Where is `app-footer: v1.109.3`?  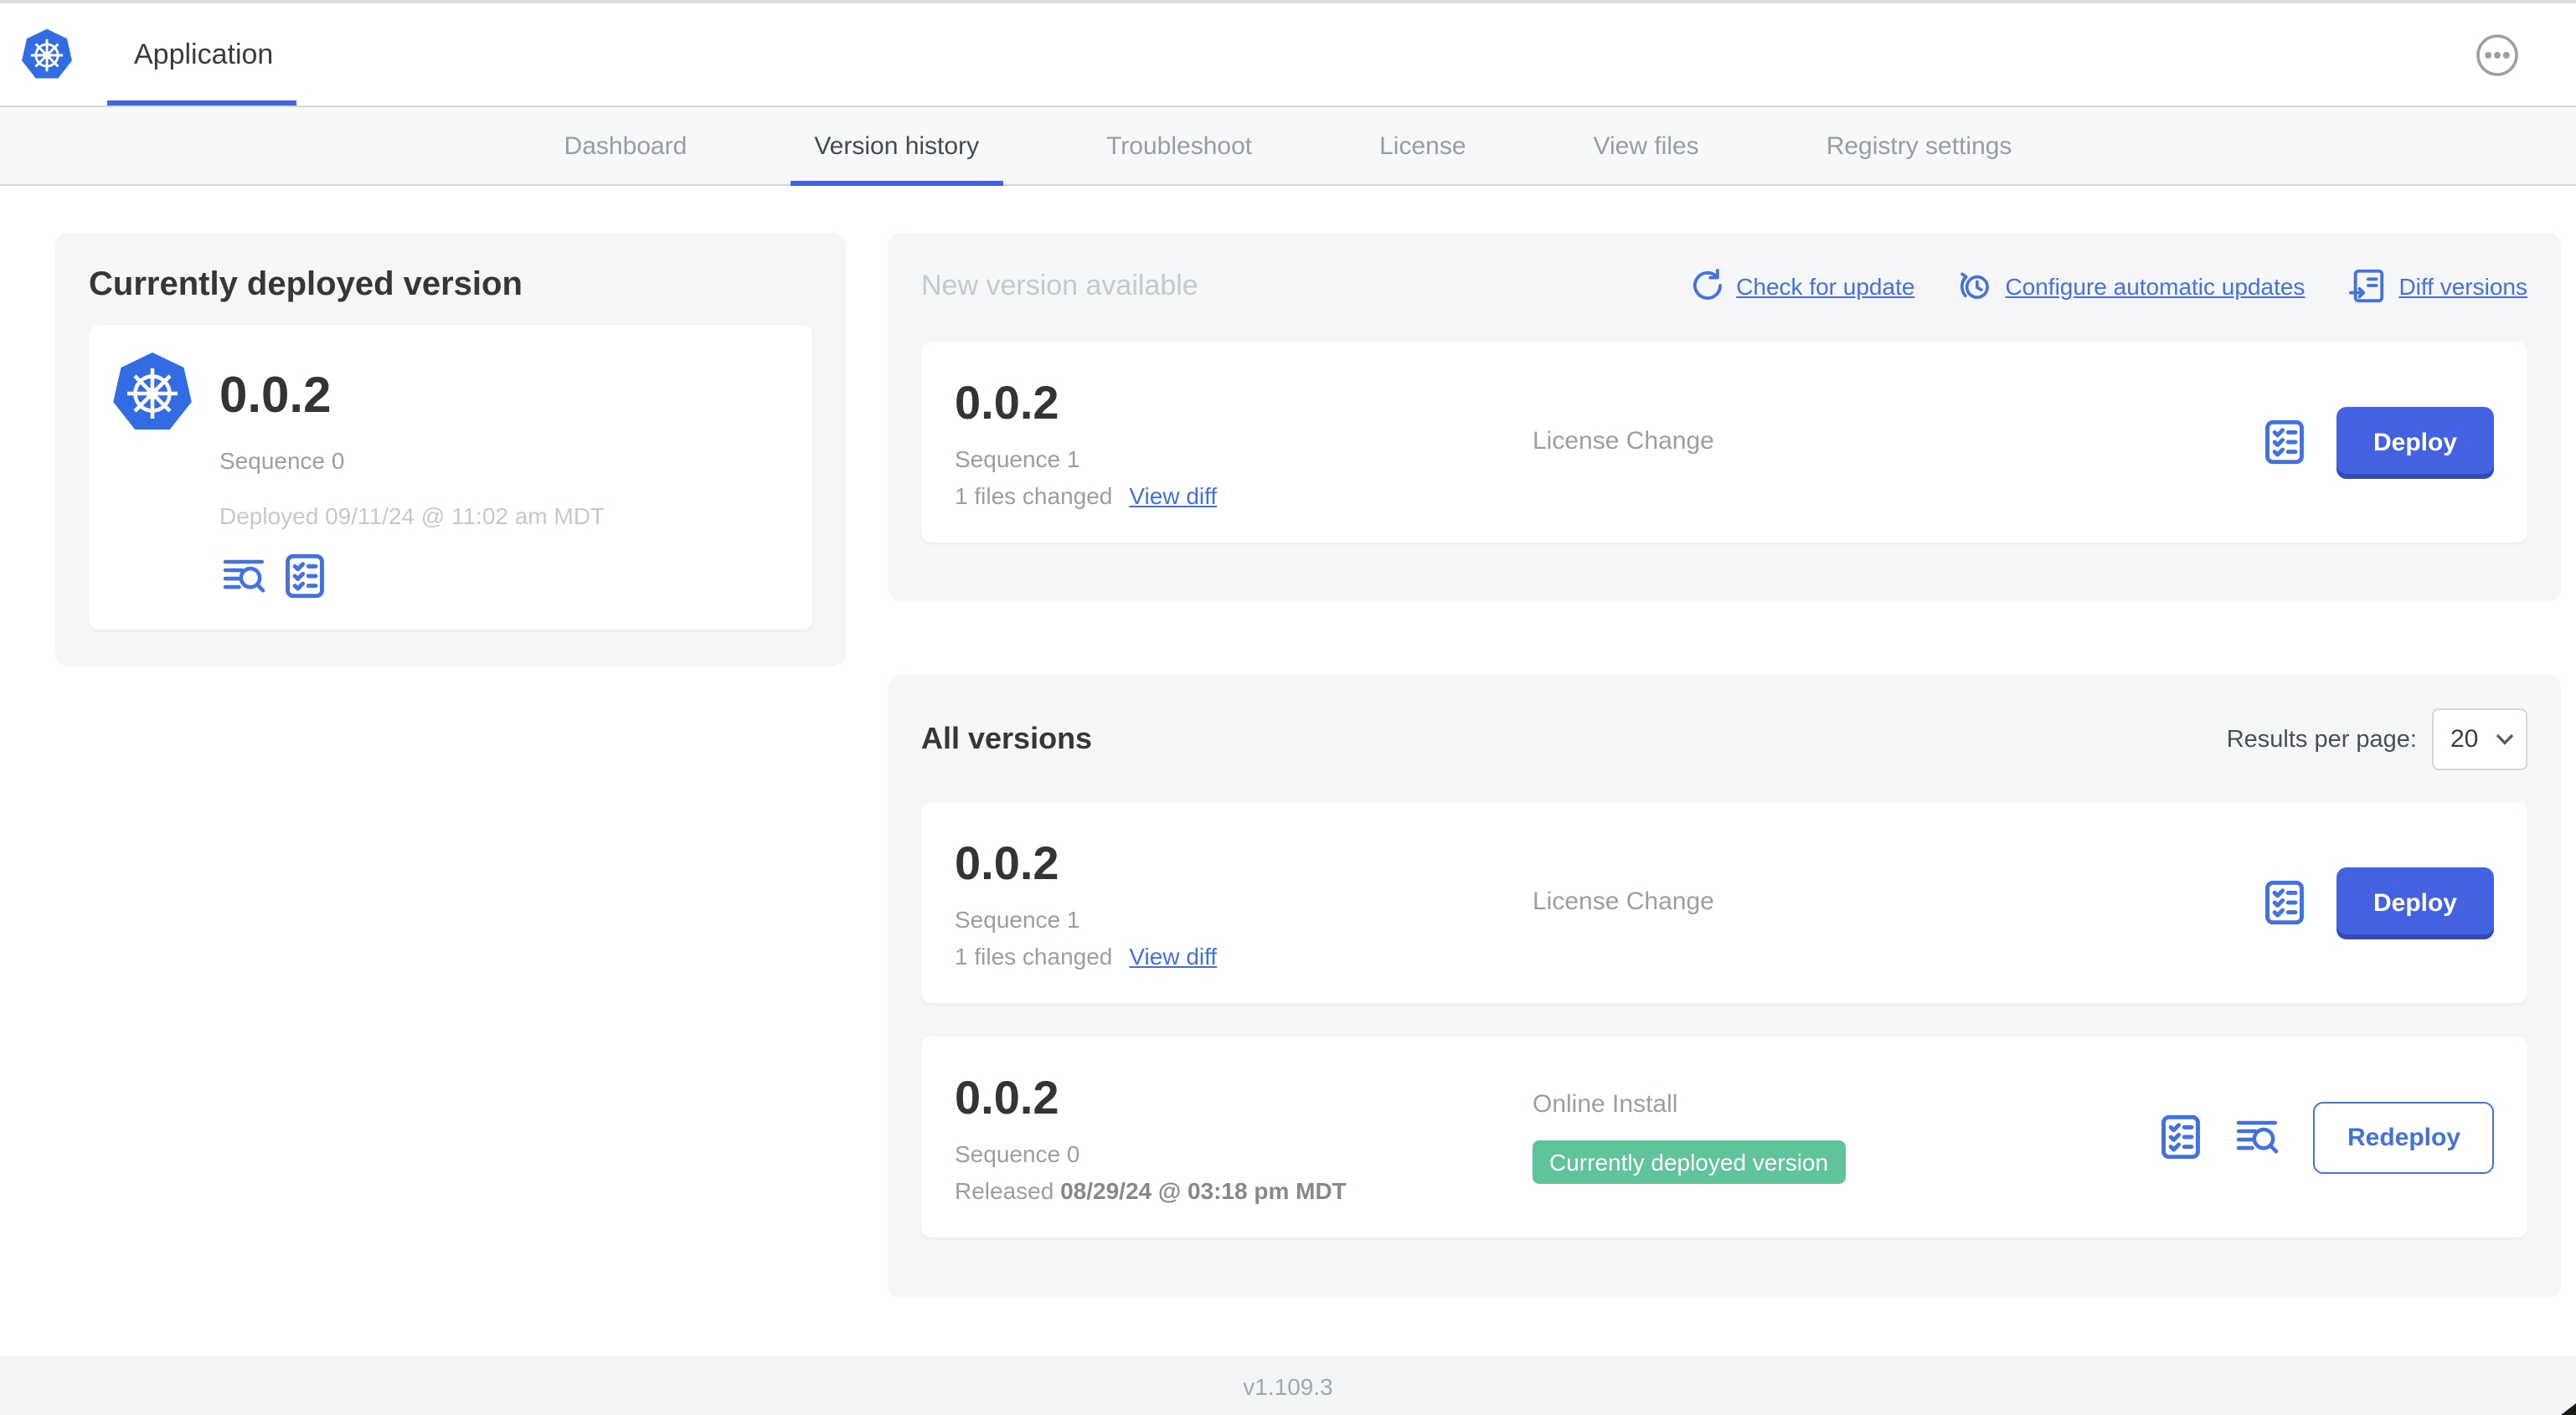 app-footer: v1.109.3 is located at coordinates (1288, 1385).